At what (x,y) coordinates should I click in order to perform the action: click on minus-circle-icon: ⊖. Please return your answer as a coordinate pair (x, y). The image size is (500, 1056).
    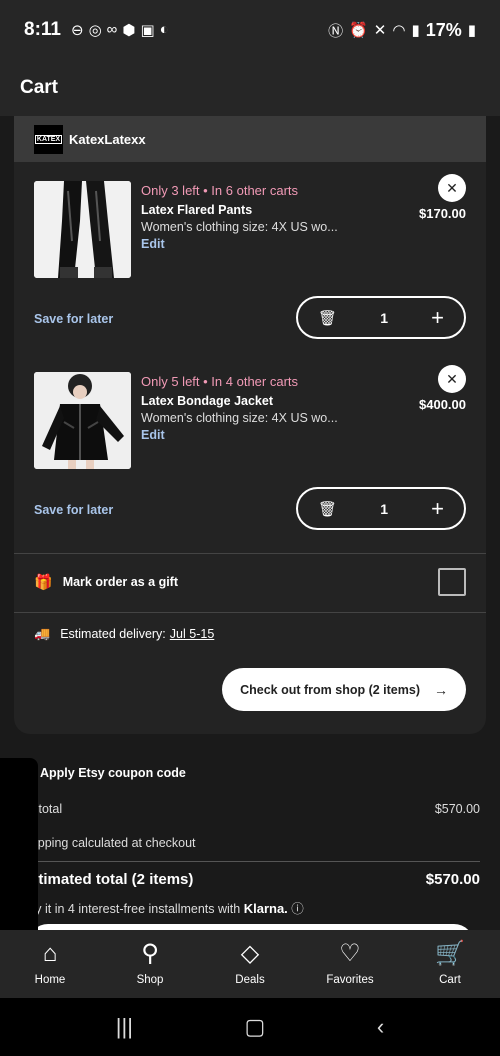
    Looking at the image, I should click on (77, 30).